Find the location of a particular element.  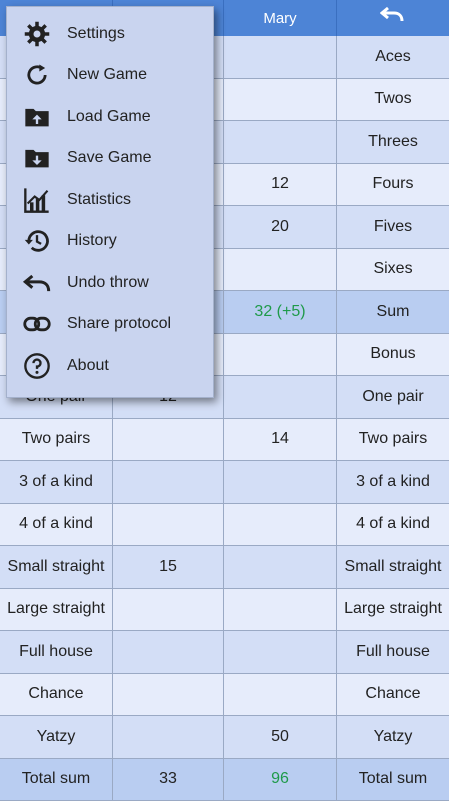

row-label-right: Two pairs is located at coordinates (393, 440).